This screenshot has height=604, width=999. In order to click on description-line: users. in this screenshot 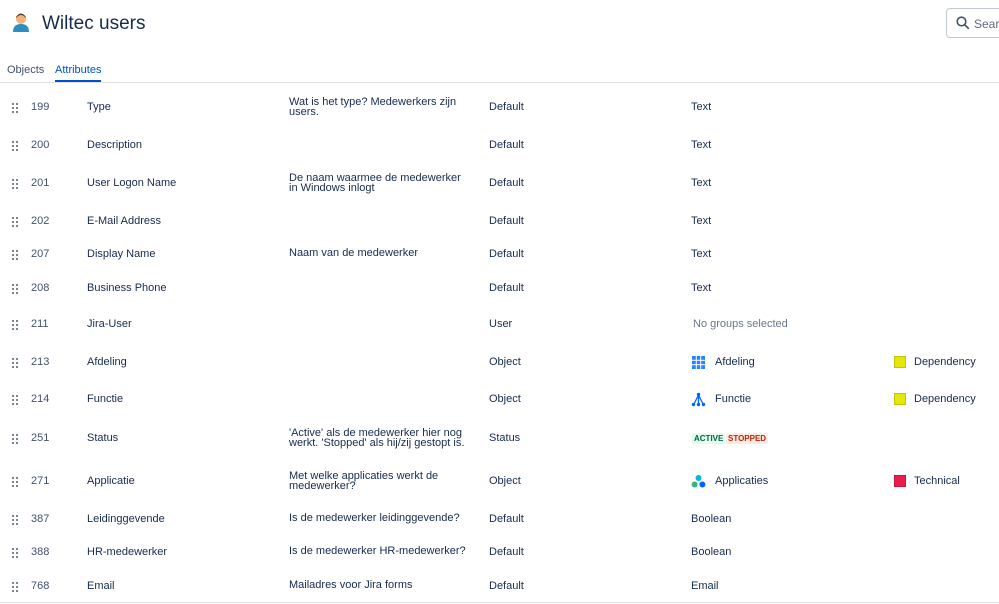, I will do `click(304, 112)`.